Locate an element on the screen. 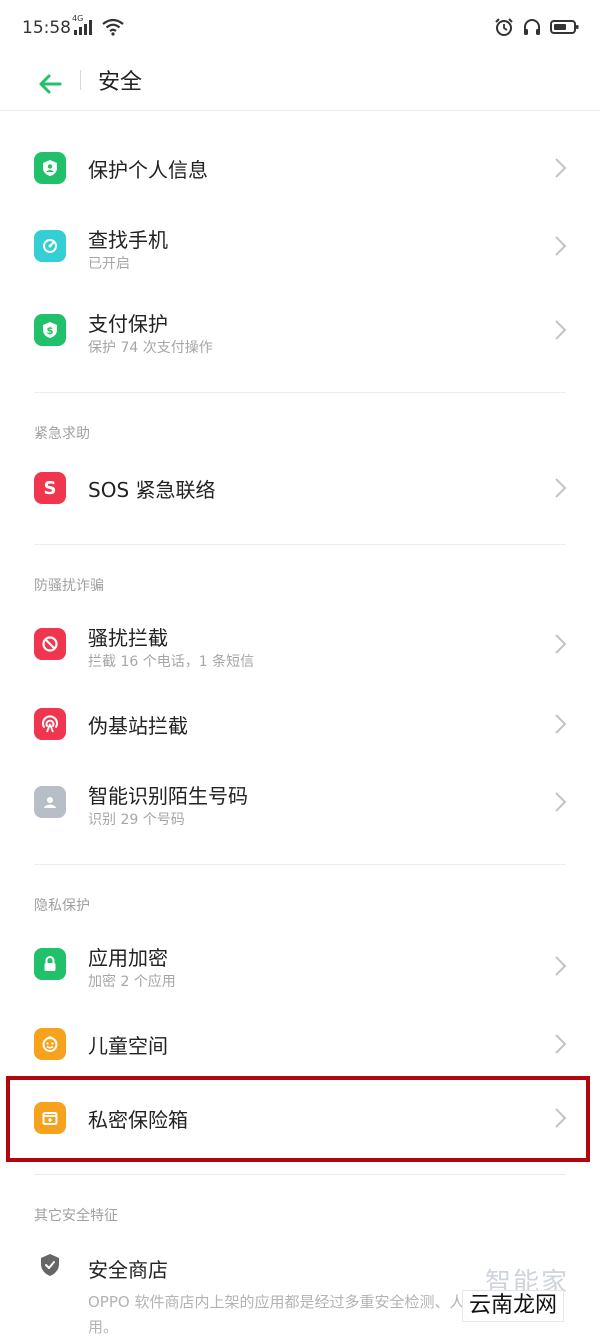  user-shield-icon is located at coordinates (50, 168).